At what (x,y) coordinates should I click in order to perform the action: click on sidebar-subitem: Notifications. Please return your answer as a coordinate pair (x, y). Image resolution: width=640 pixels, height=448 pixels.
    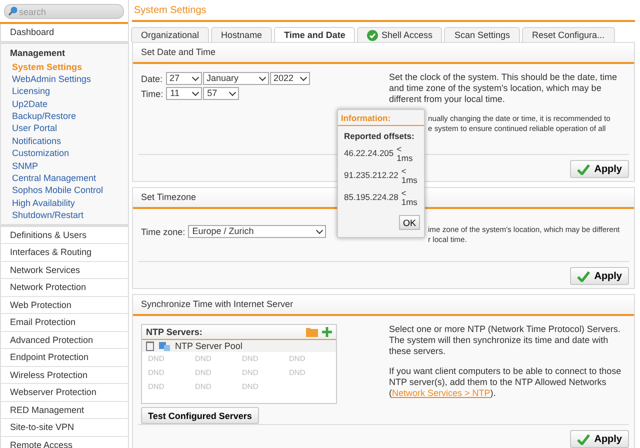
    Looking at the image, I should click on (64, 141).